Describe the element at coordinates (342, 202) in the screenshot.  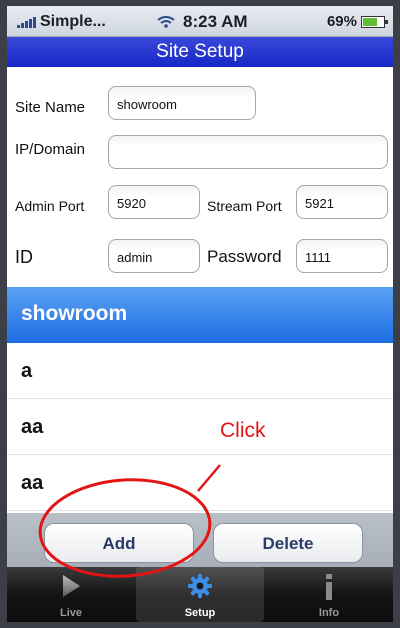
I see `stream-port-field: 5921` at that location.